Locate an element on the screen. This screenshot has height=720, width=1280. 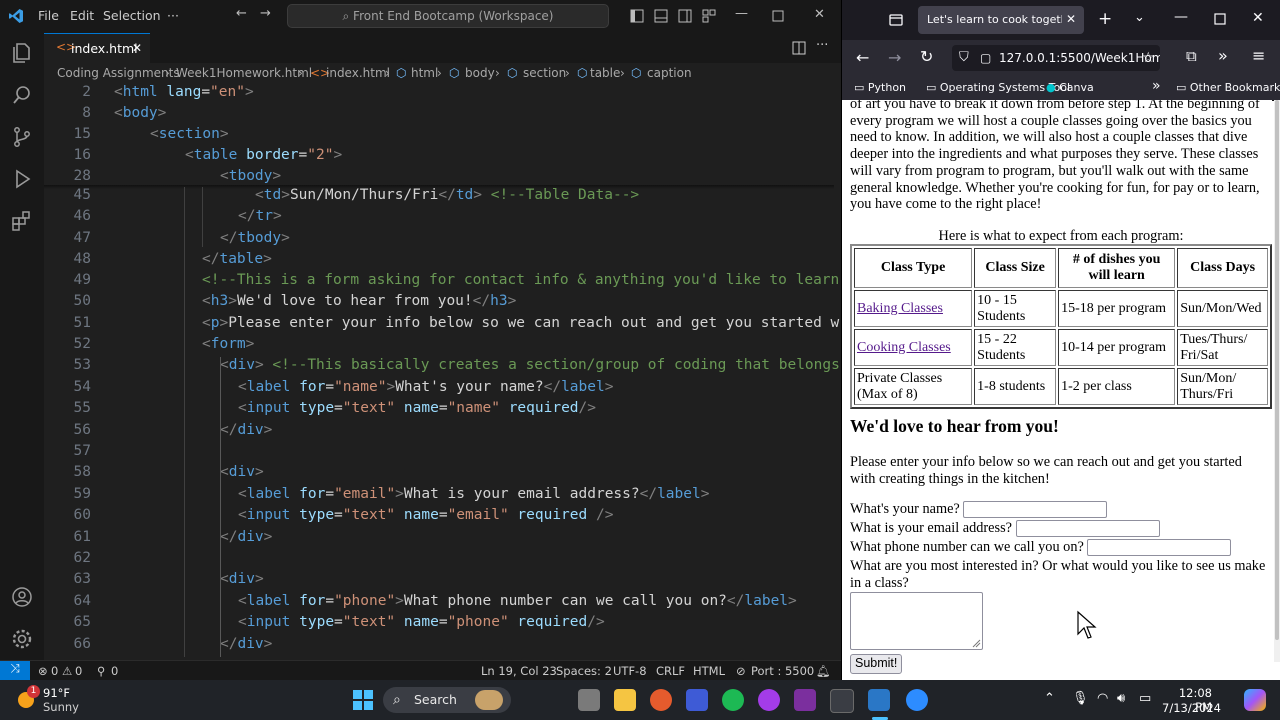
name-input is located at coordinates (1035, 510).